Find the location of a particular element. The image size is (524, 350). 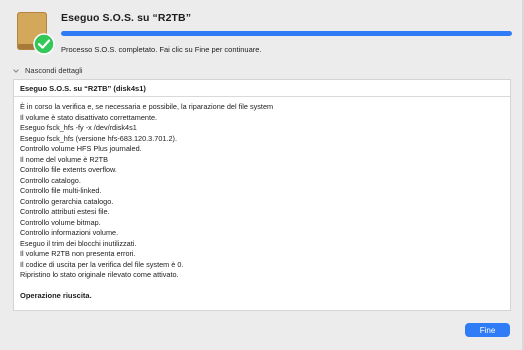

progress-bar is located at coordinates (286, 33).